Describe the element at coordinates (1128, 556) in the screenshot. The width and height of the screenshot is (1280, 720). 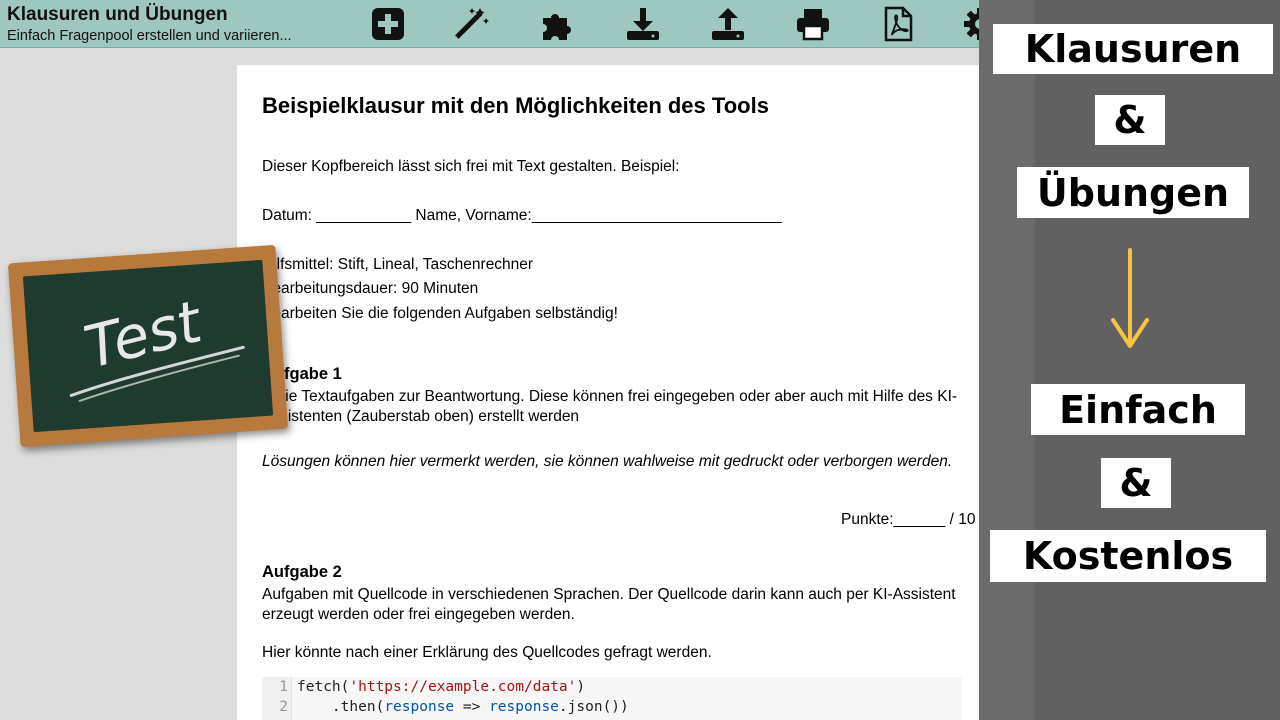
I see `promo-label-kostenlos: Kostenlos` at that location.